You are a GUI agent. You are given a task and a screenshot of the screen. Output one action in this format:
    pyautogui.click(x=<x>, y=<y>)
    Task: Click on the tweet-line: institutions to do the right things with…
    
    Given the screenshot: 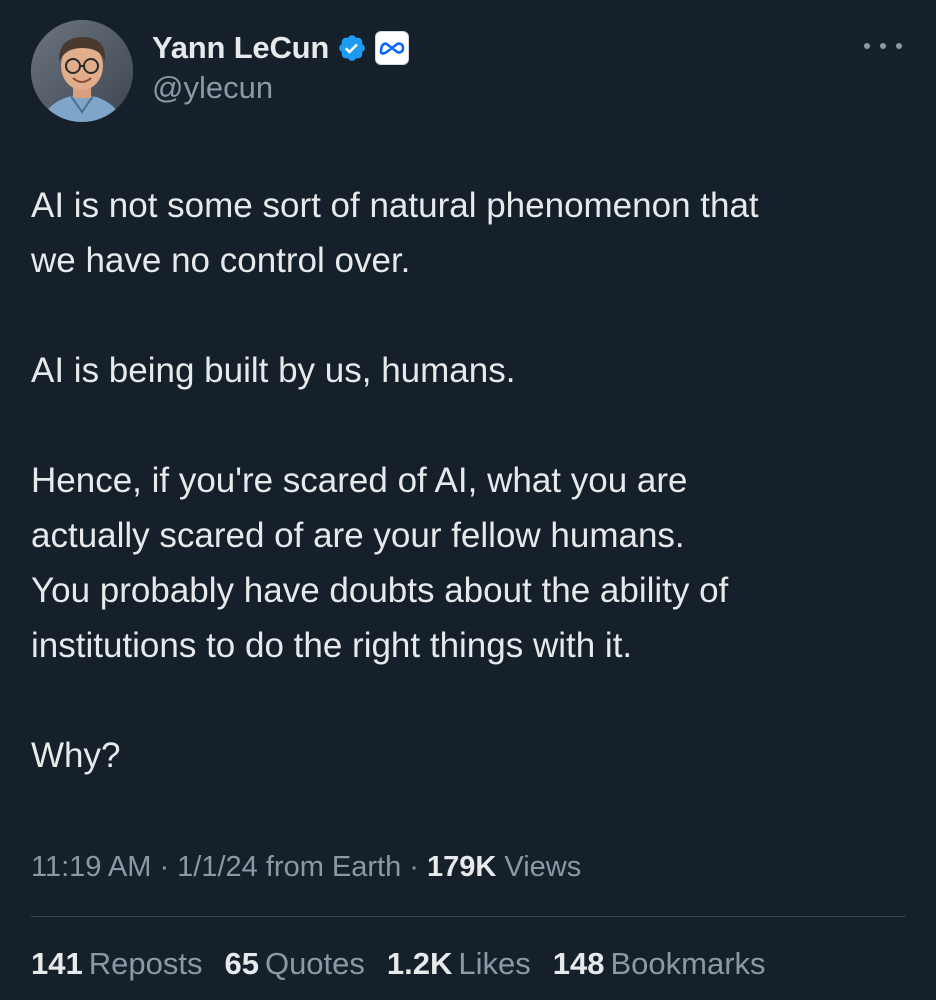 What is the action you would take?
    pyautogui.click(x=332, y=645)
    